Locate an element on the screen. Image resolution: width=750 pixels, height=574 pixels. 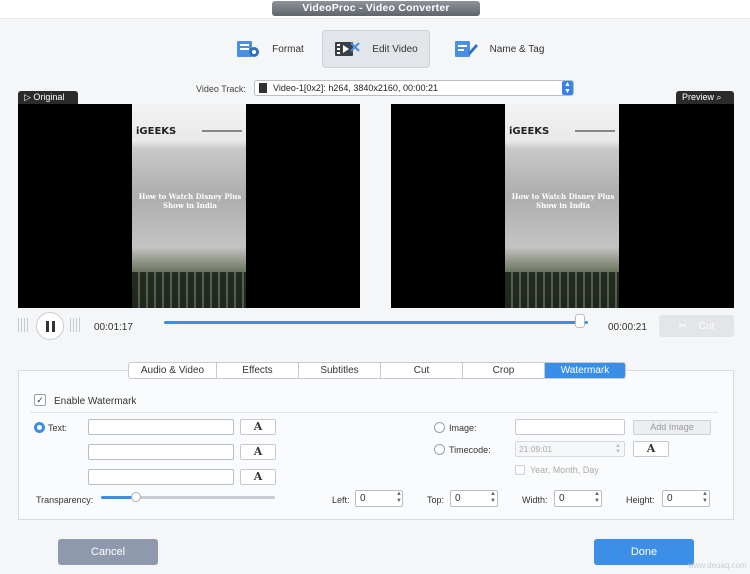
text-radio is located at coordinates (39, 427).